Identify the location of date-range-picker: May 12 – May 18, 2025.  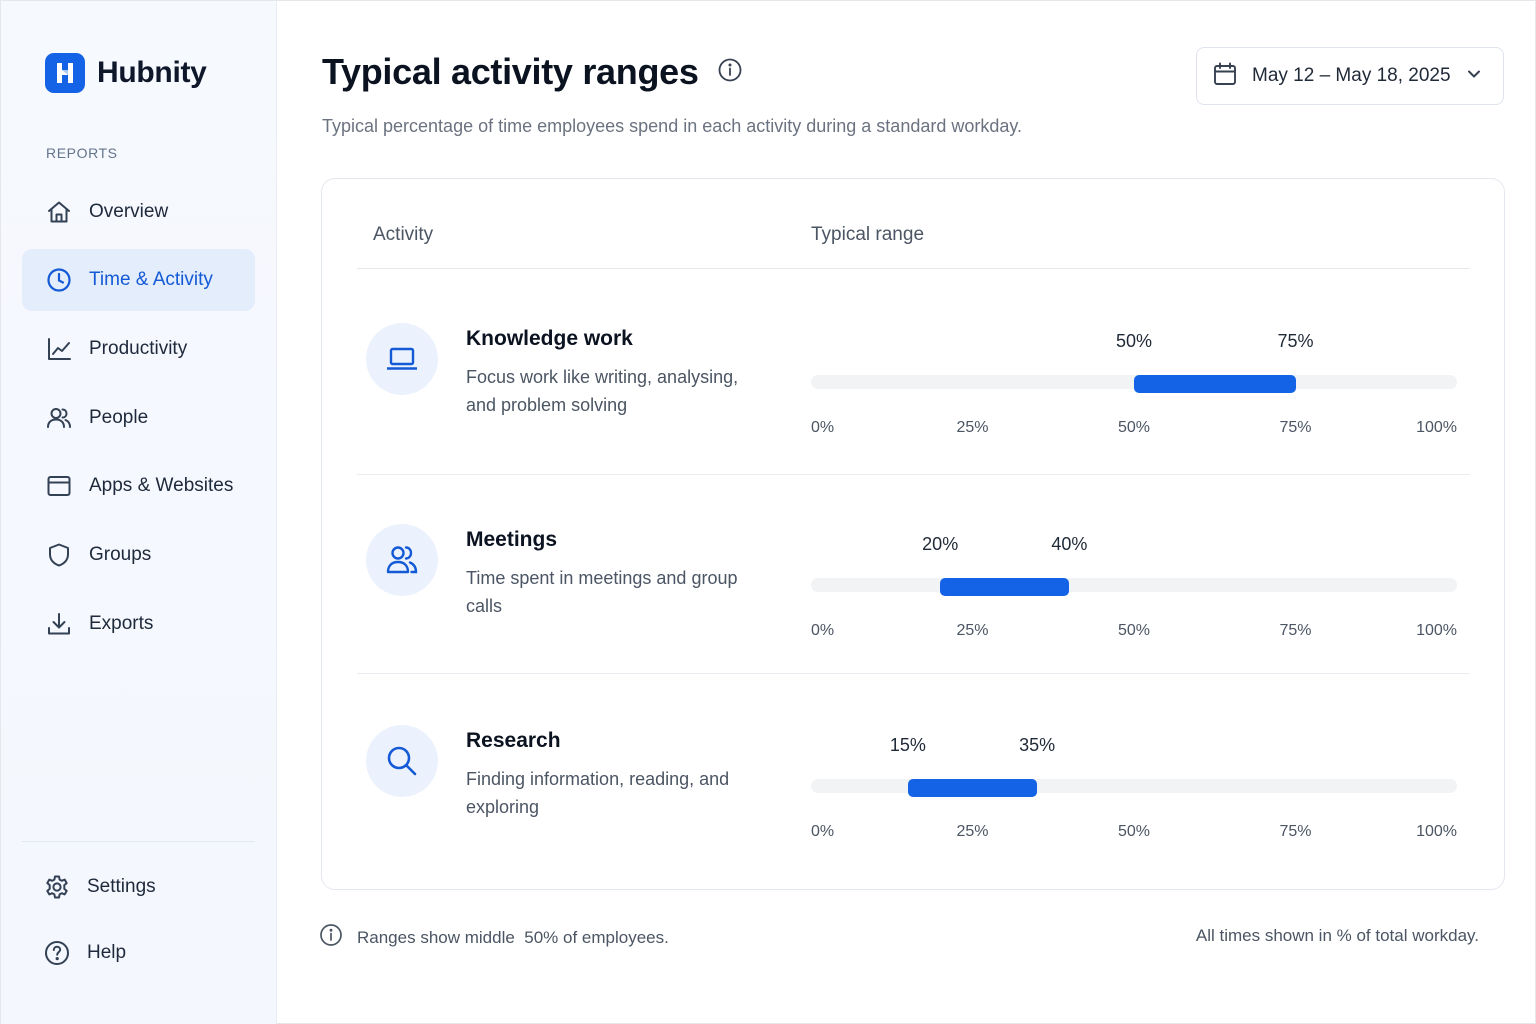
(1350, 76).